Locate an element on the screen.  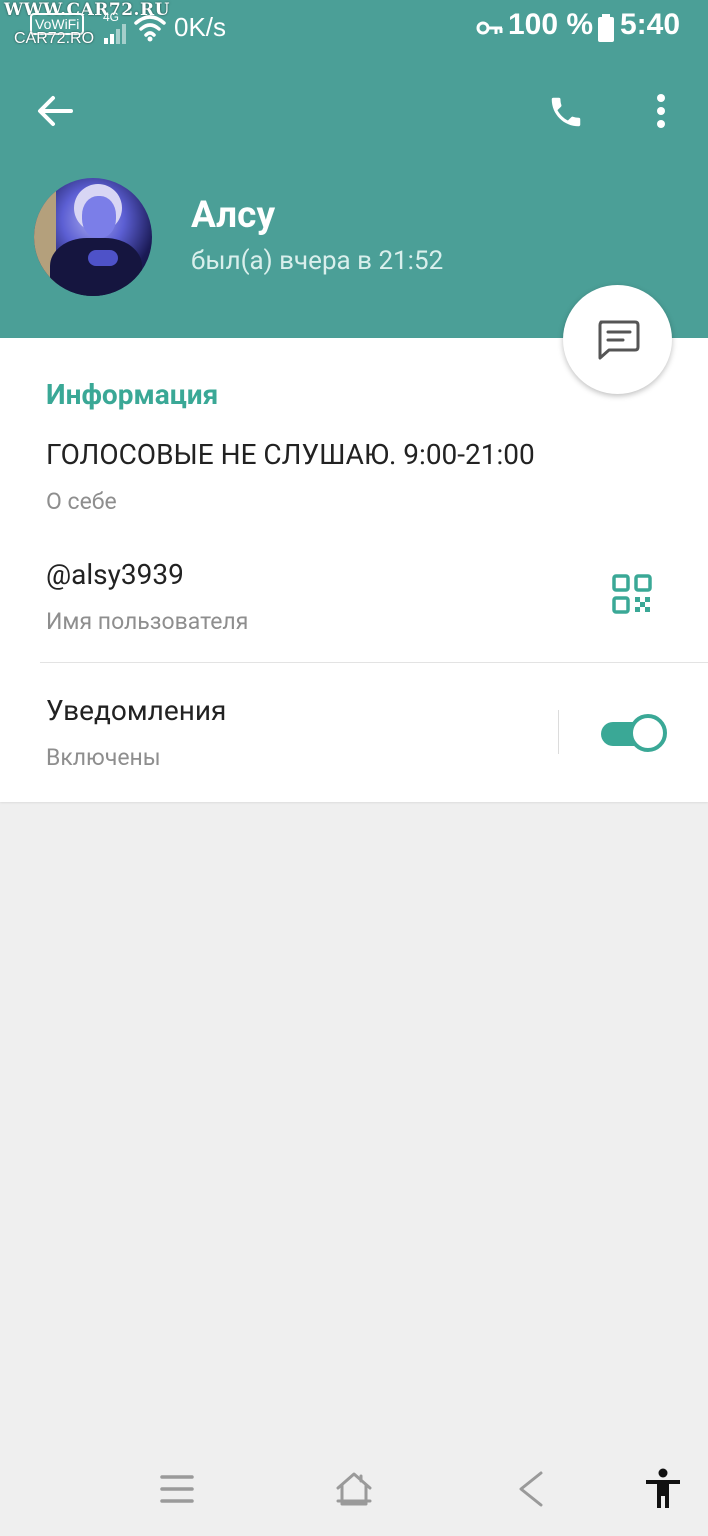
notifications-status: Включены is located at coordinates (103, 757).